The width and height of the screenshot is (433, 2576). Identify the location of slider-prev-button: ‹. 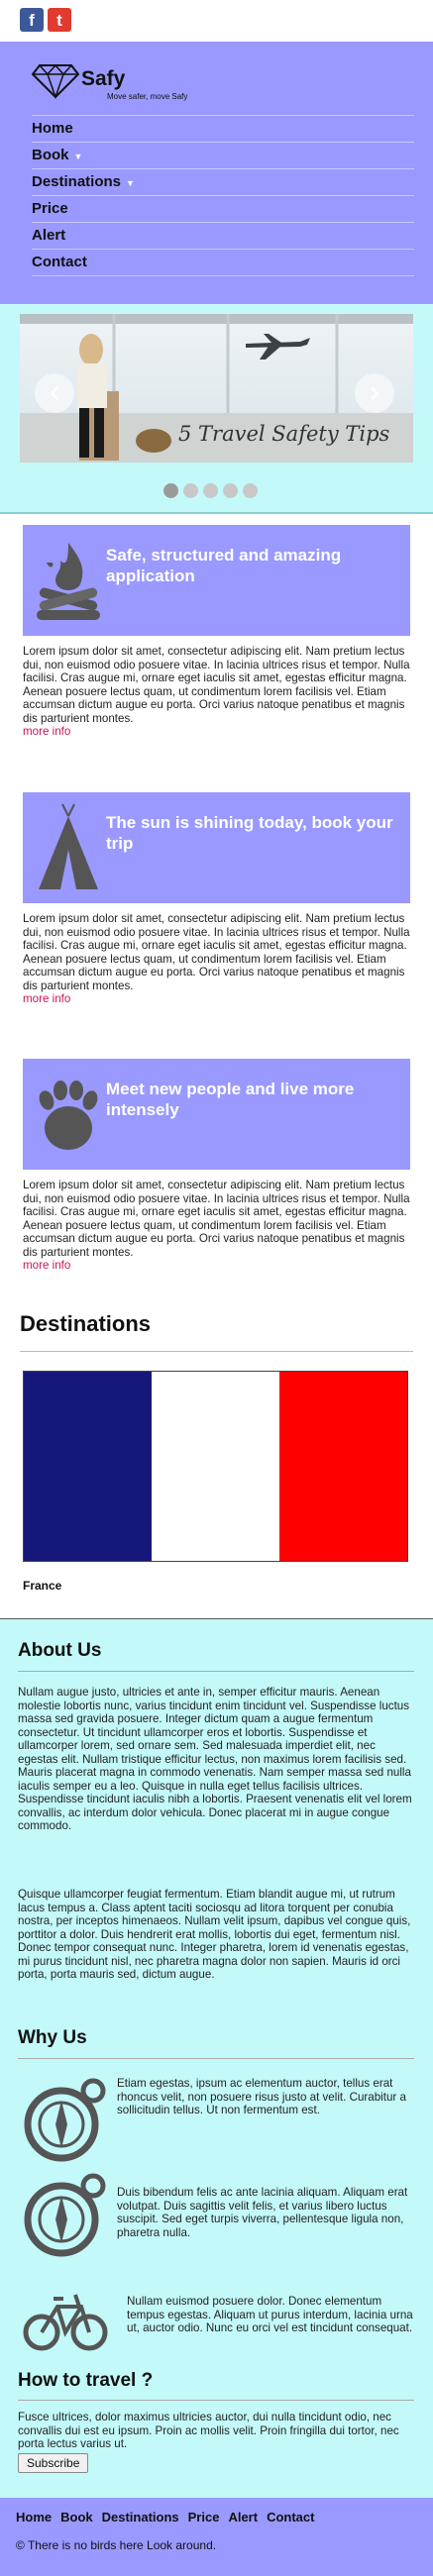
(55, 393).